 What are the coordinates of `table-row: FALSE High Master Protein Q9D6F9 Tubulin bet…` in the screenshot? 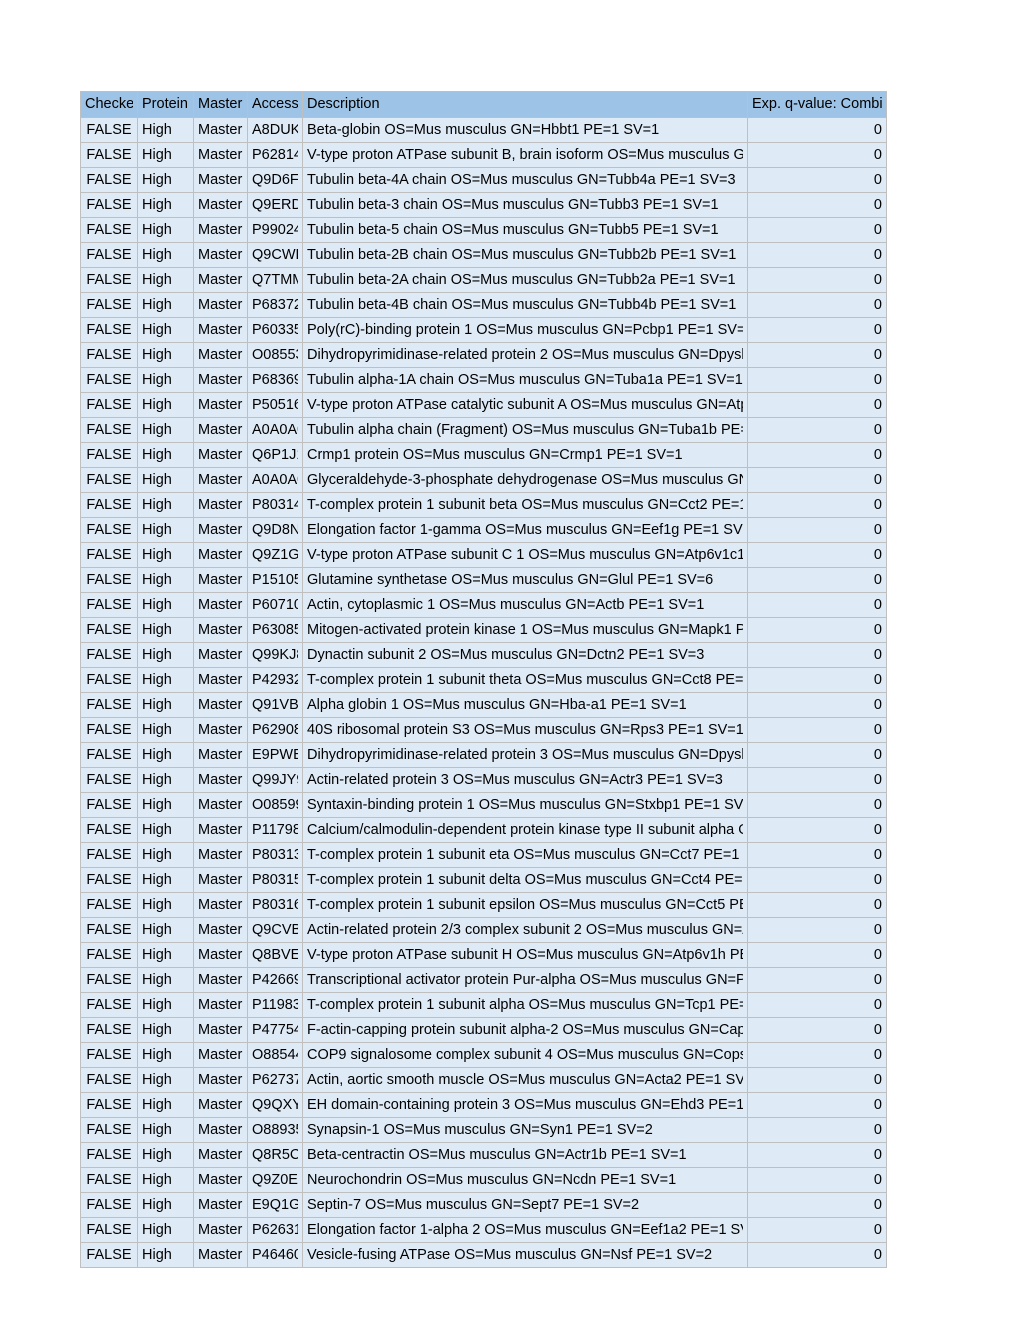 It's located at (483, 180).